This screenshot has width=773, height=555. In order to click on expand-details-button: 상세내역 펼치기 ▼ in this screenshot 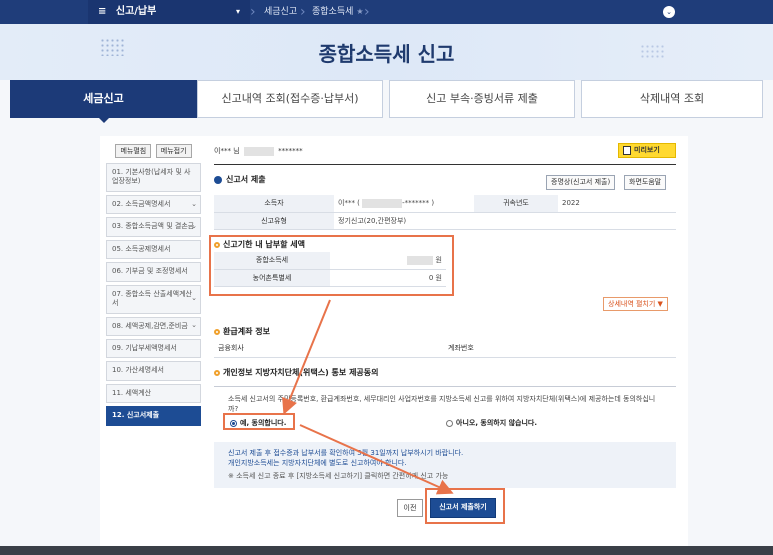, I will do `click(635, 304)`.